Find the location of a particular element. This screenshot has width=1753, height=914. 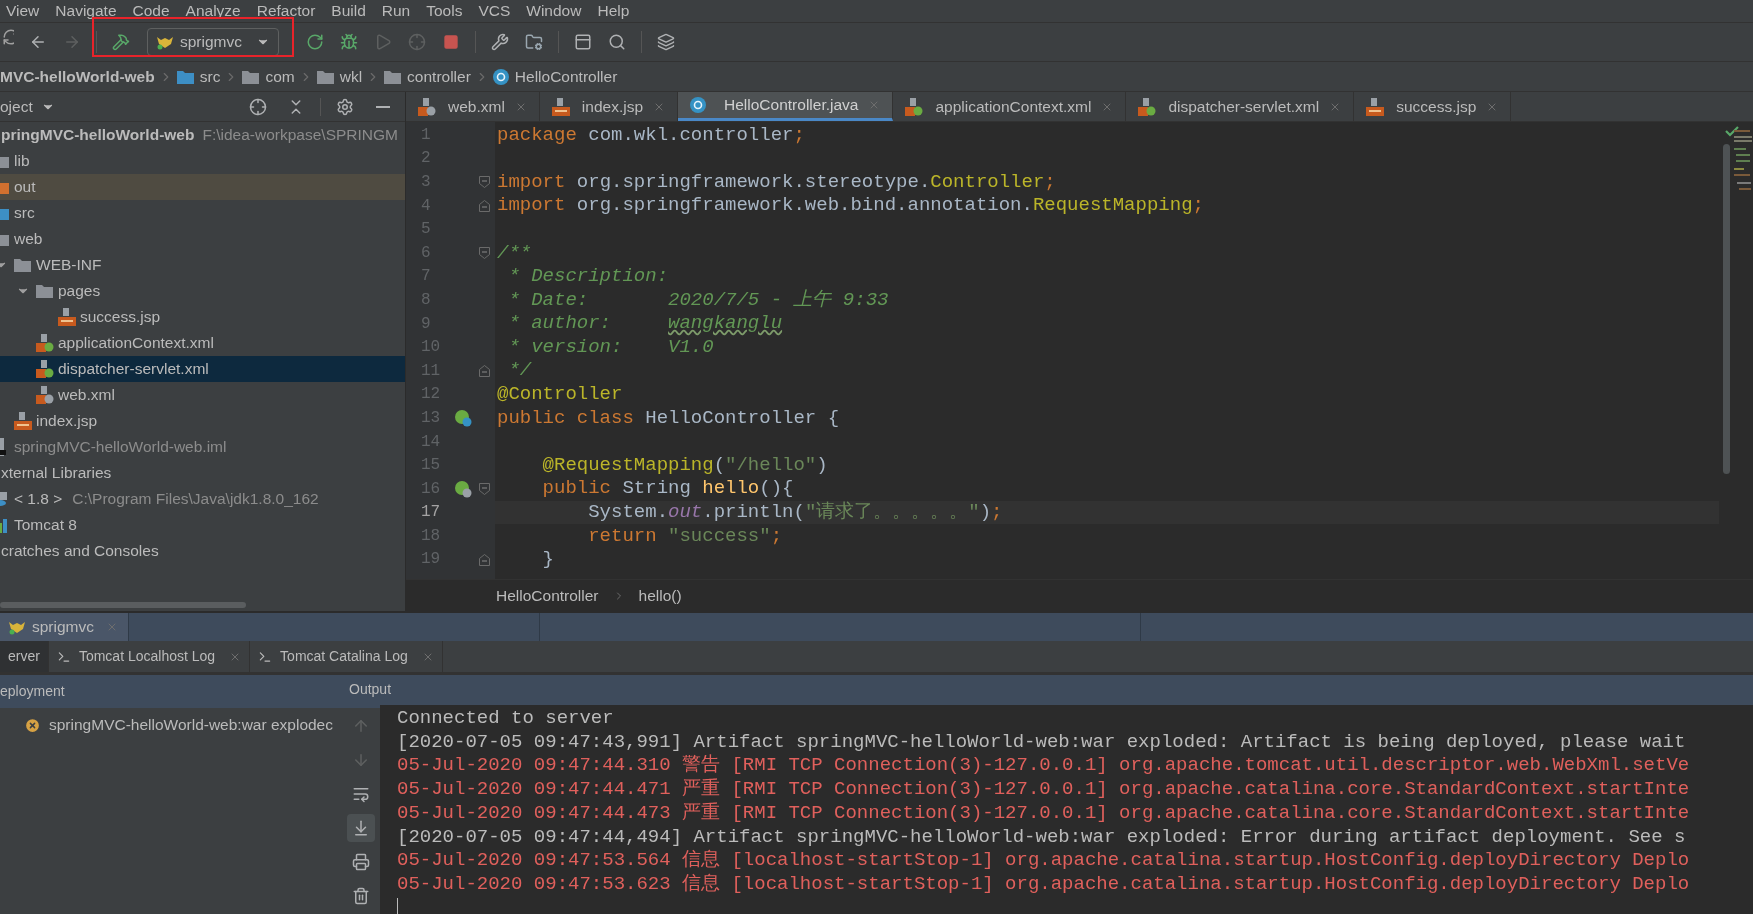

editor-tab: index.jsp is located at coordinates (609, 106).